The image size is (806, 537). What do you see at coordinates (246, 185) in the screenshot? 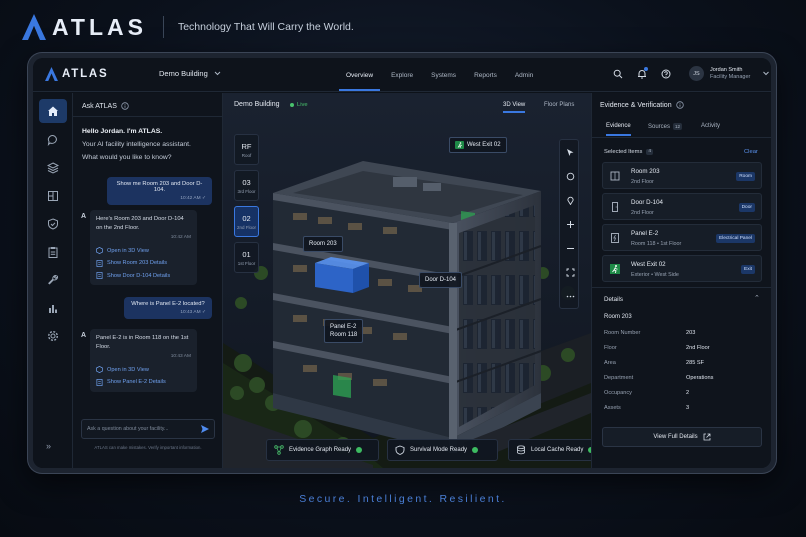
I see `floor-button-03: 03 3rd Floor` at bounding box center [246, 185].